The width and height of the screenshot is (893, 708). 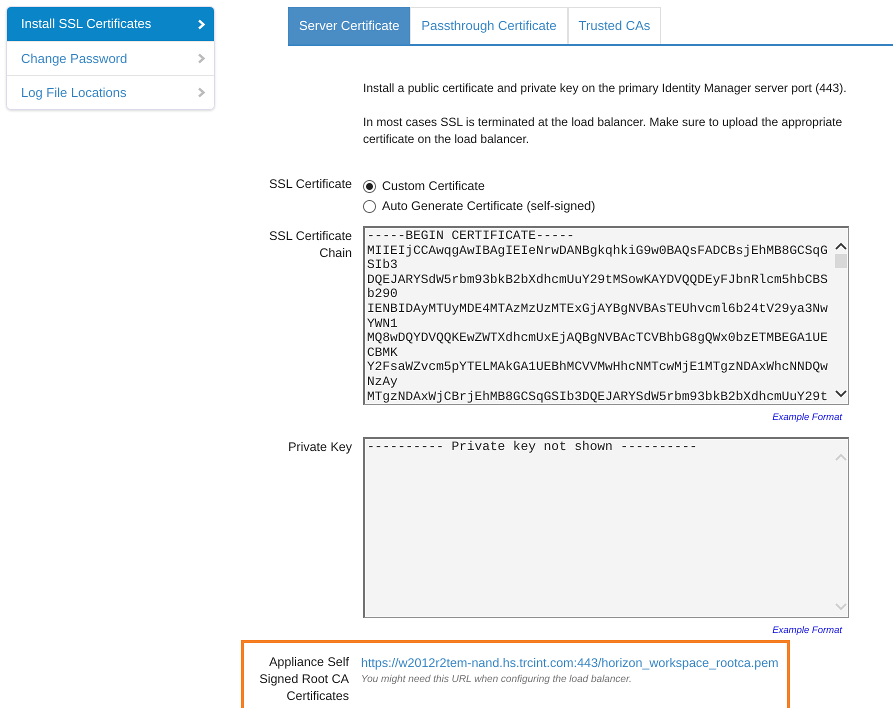 What do you see at coordinates (615, 25) in the screenshot?
I see `tab: Trusted CAs` at bounding box center [615, 25].